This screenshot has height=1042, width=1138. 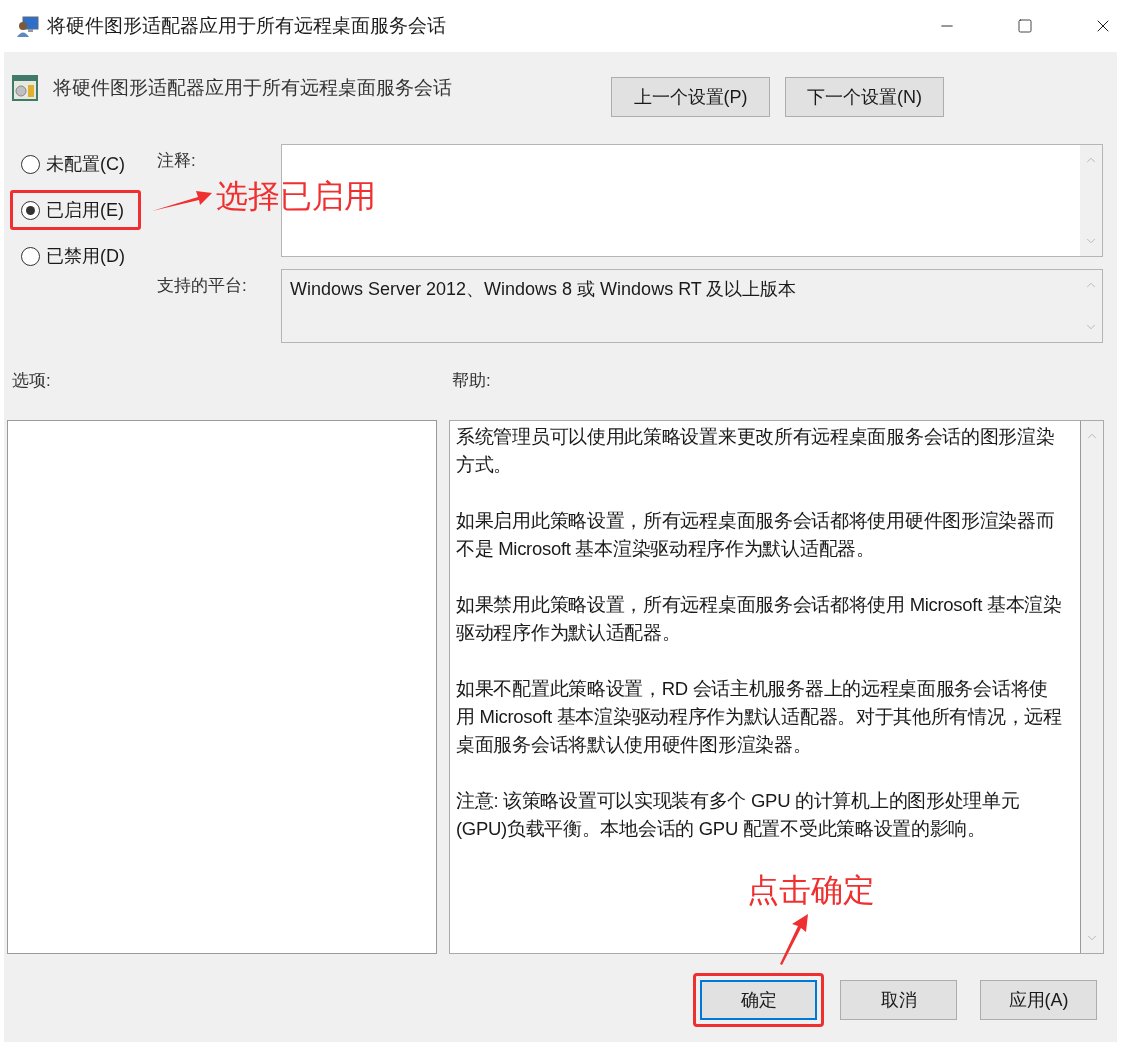 What do you see at coordinates (1038, 1000) in the screenshot?
I see `dialog-button: 应用(A)` at bounding box center [1038, 1000].